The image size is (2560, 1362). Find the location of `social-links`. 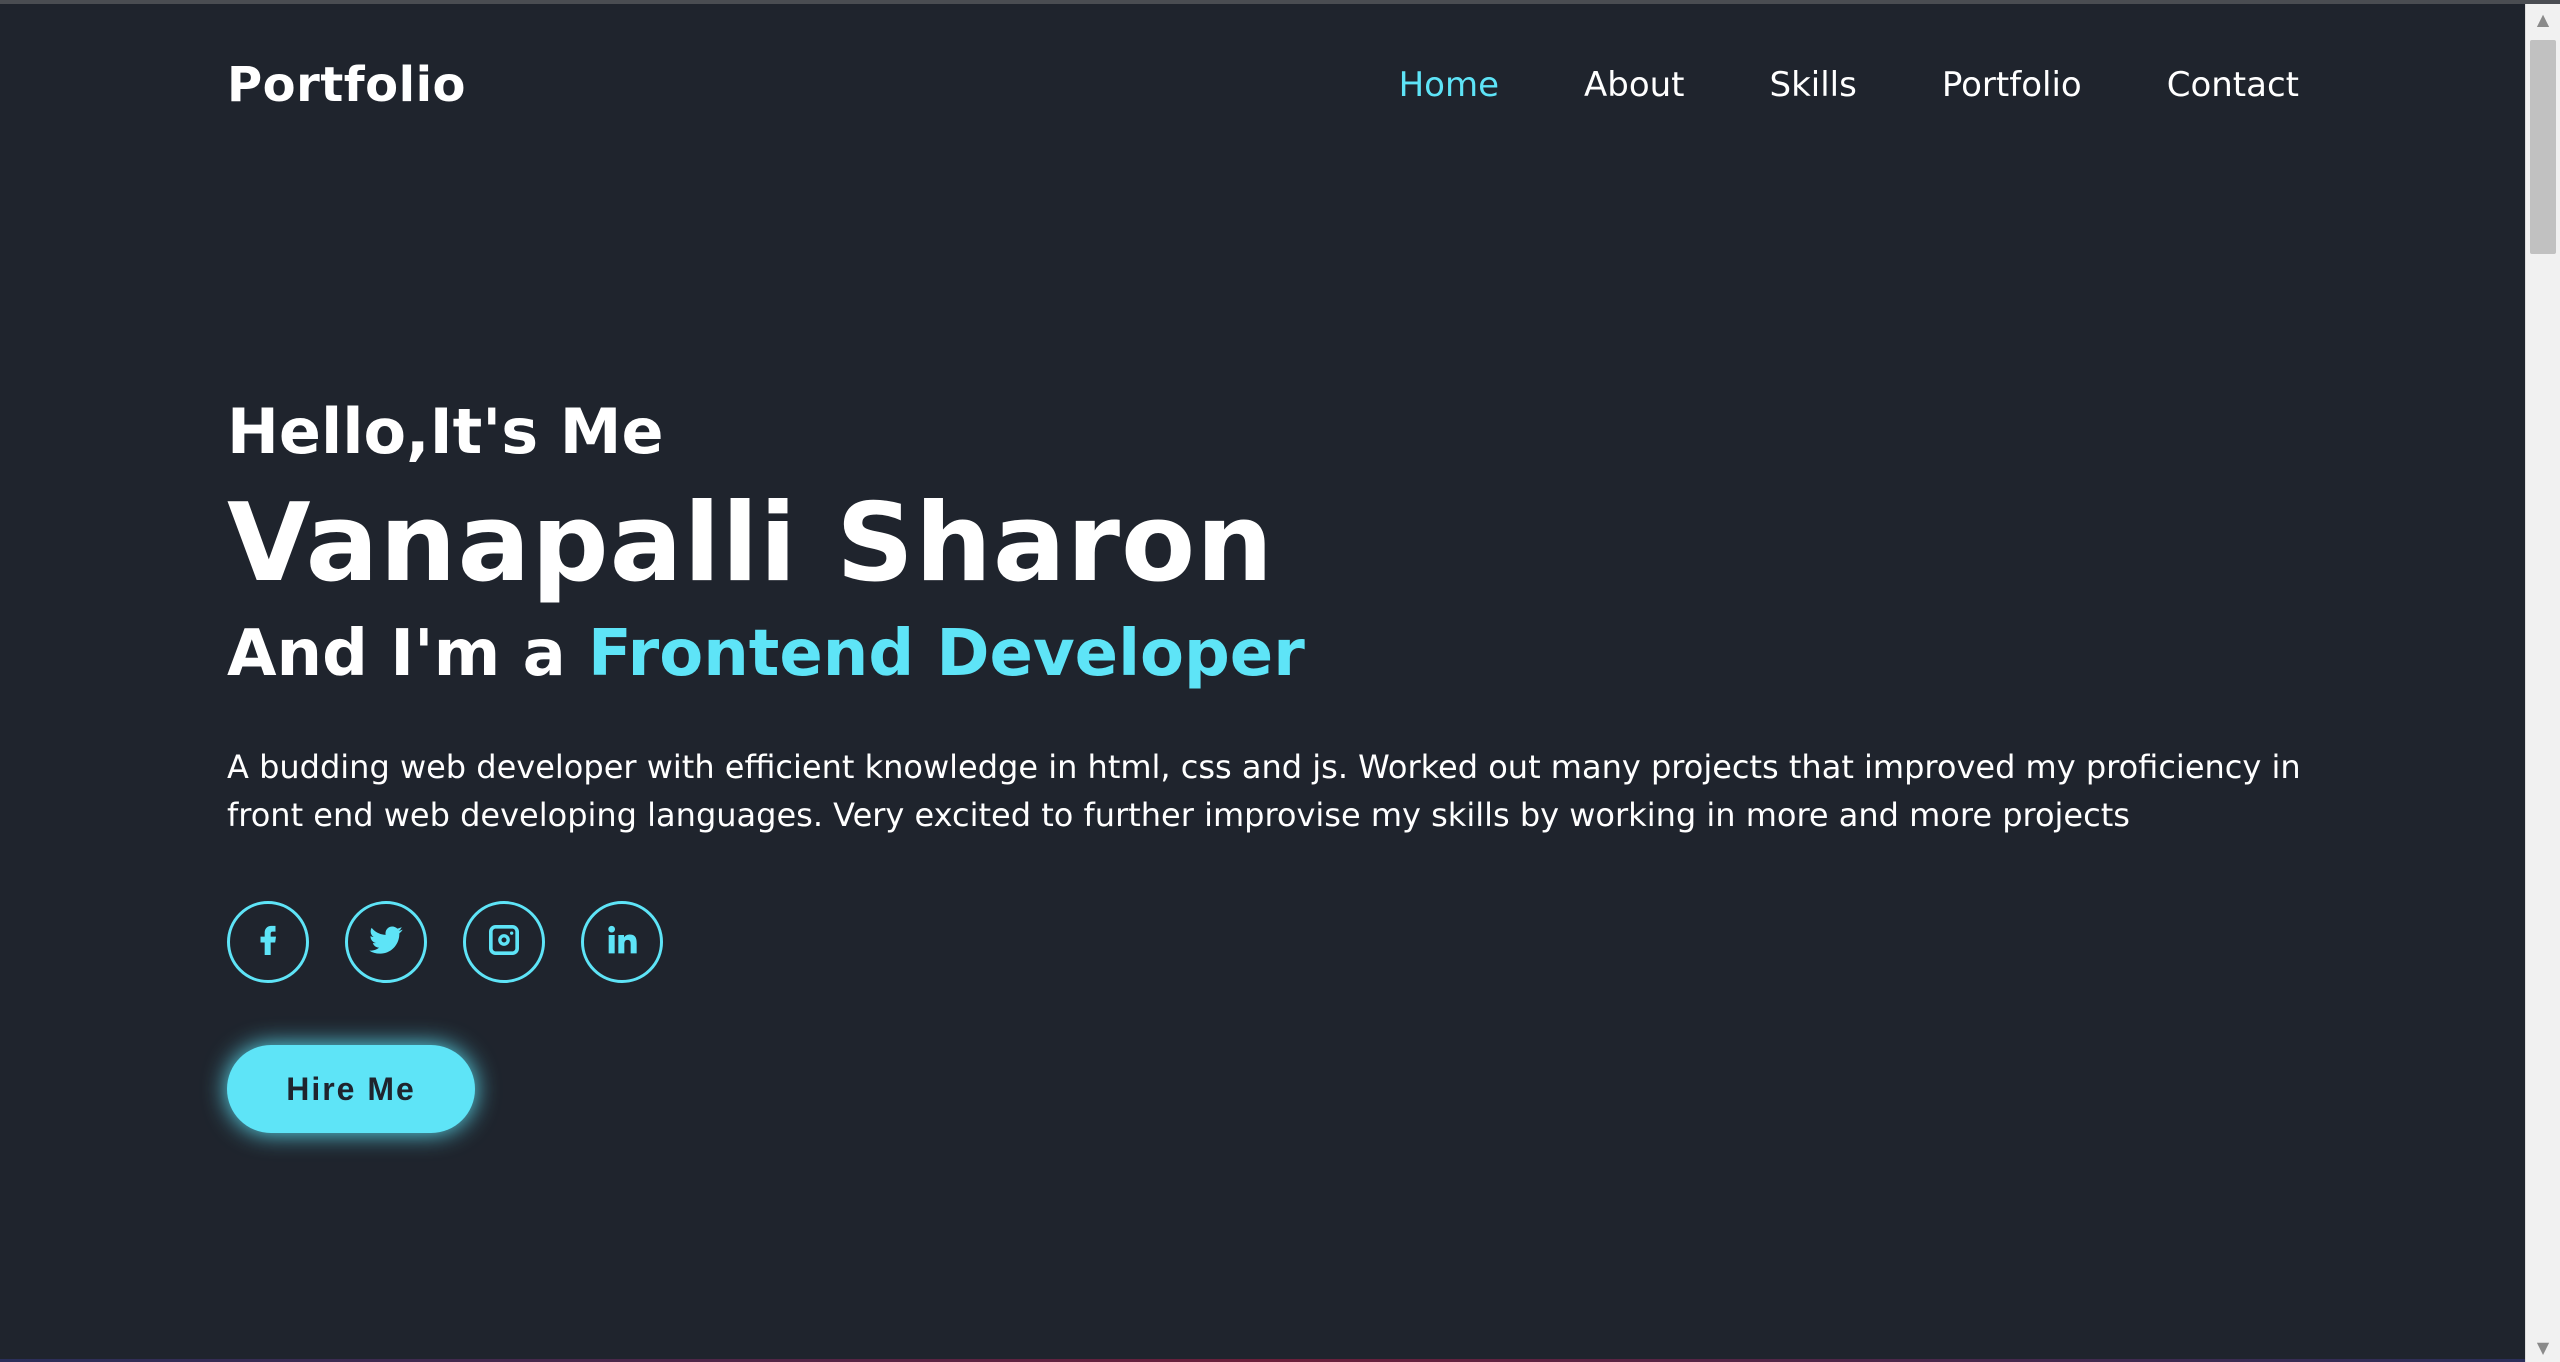

social-links is located at coordinates (1267, 942).